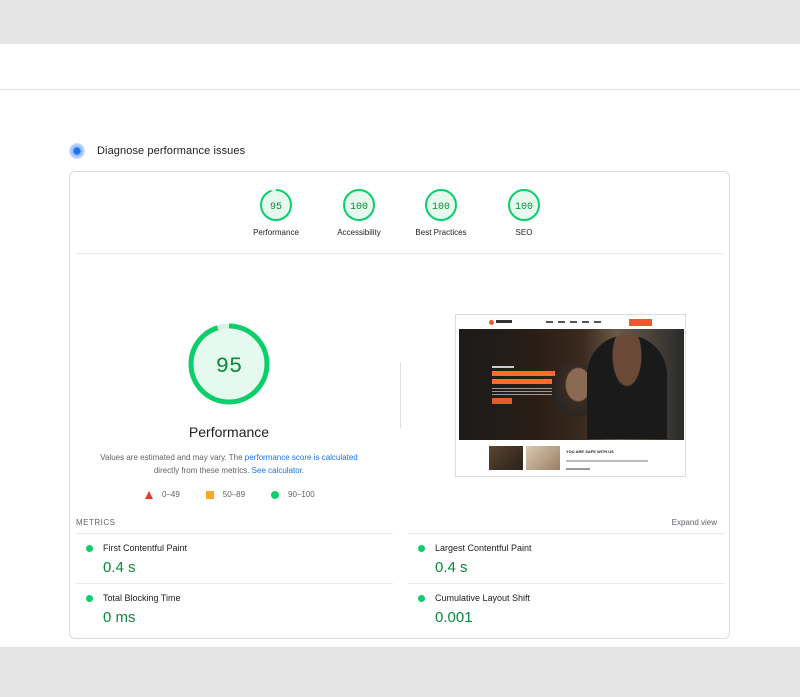 The width and height of the screenshot is (800, 697). Describe the element at coordinates (96, 522) in the screenshot. I see `metrics-heading: METRICS` at that location.